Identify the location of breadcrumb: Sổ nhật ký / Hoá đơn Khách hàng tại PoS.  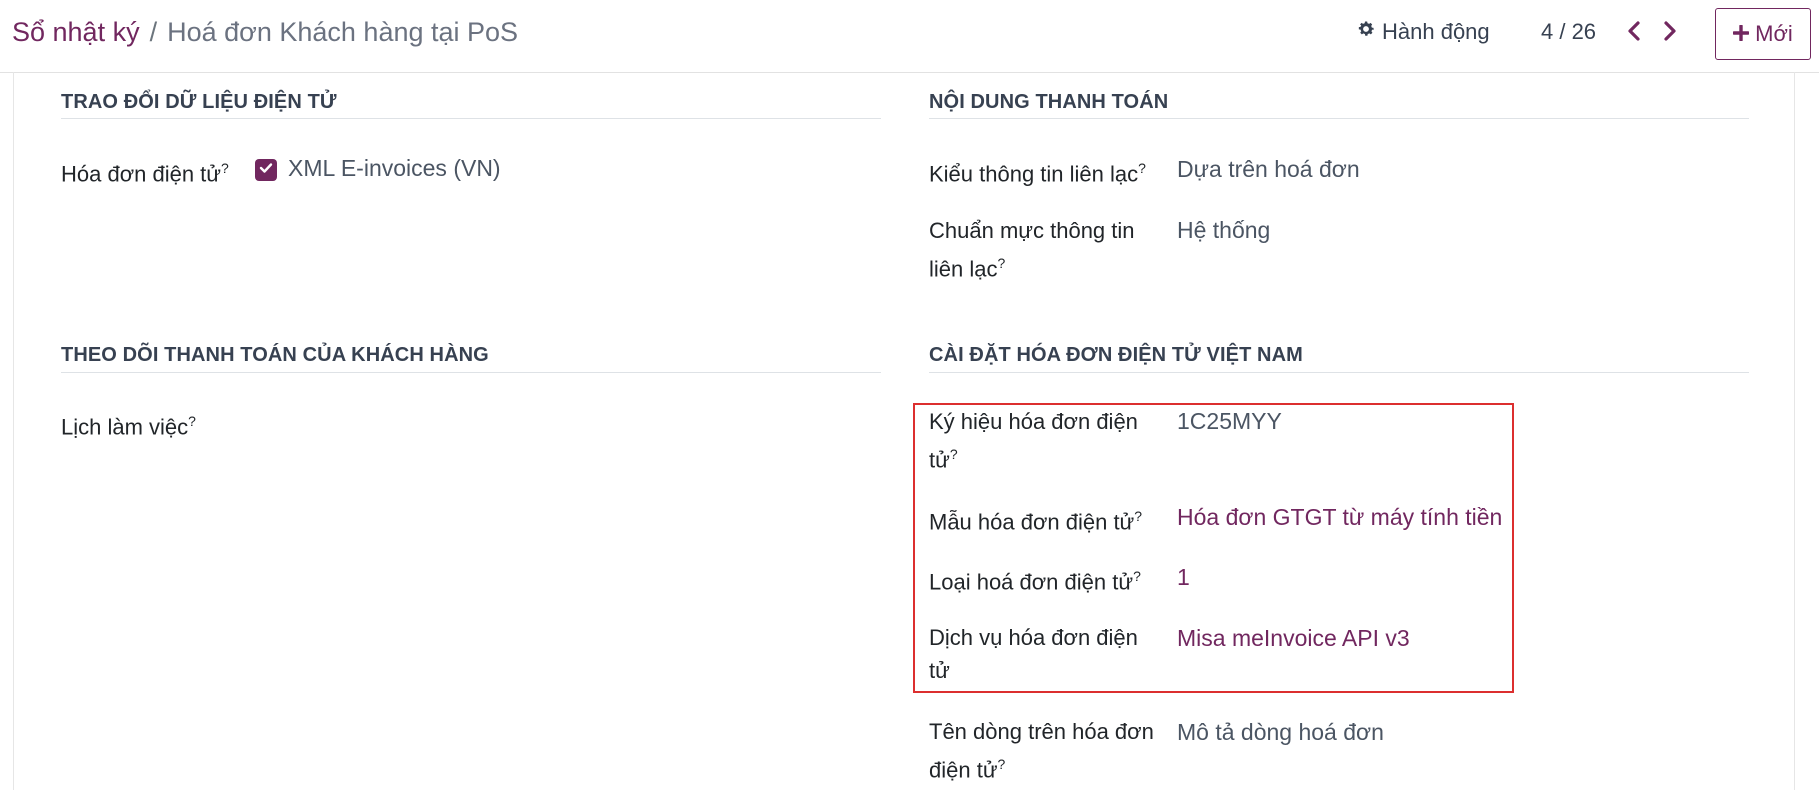
(265, 32).